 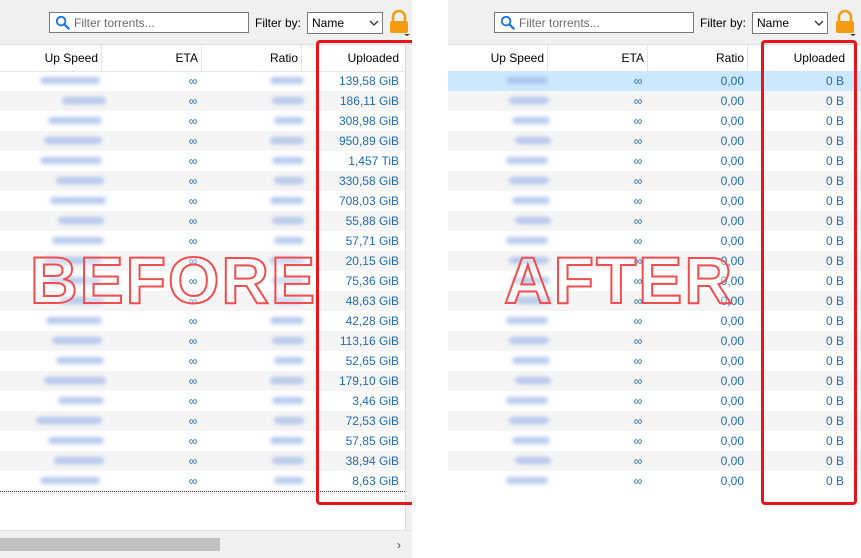 What do you see at coordinates (819, 23) in the screenshot?
I see `chevron-down-icon` at bounding box center [819, 23].